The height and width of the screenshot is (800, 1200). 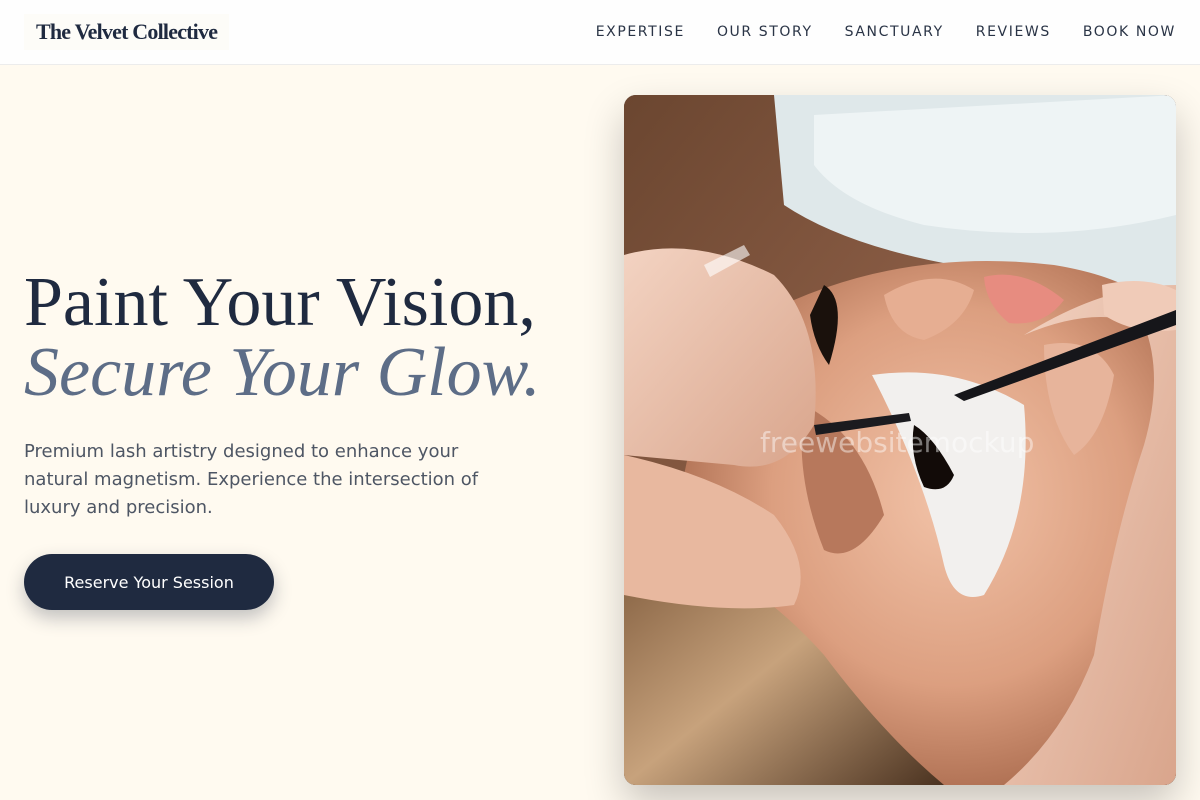 I want to click on hero-title: Paint Your Vision, Secure Your Glow., so click(x=314, y=338).